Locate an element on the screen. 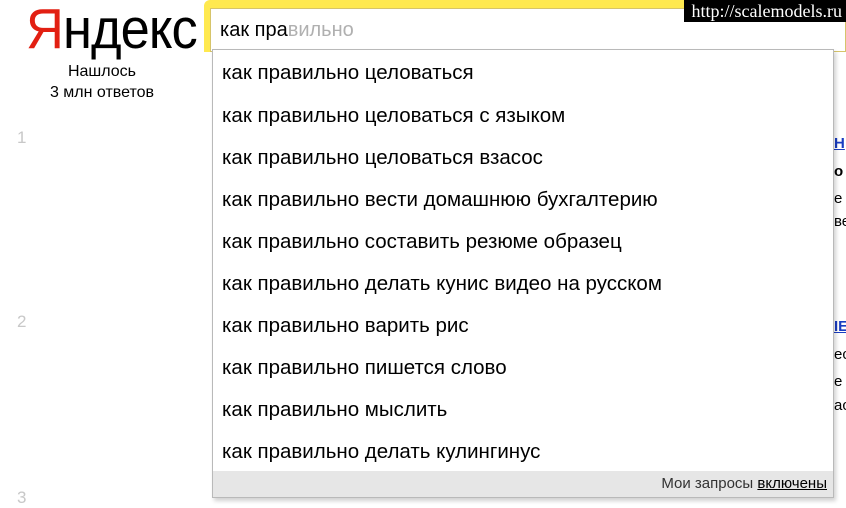  result-number: 3 is located at coordinates (22, 497).